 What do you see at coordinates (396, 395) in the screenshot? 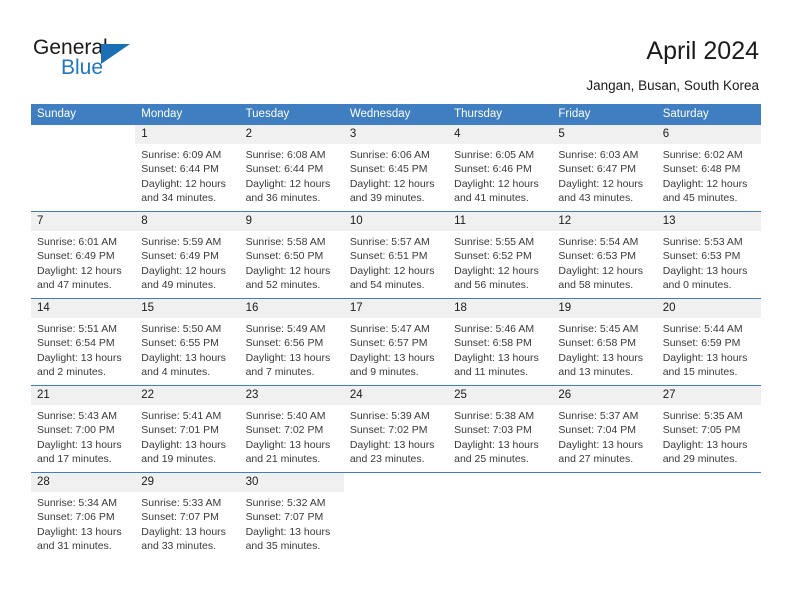
I see `day-number: 24` at bounding box center [396, 395].